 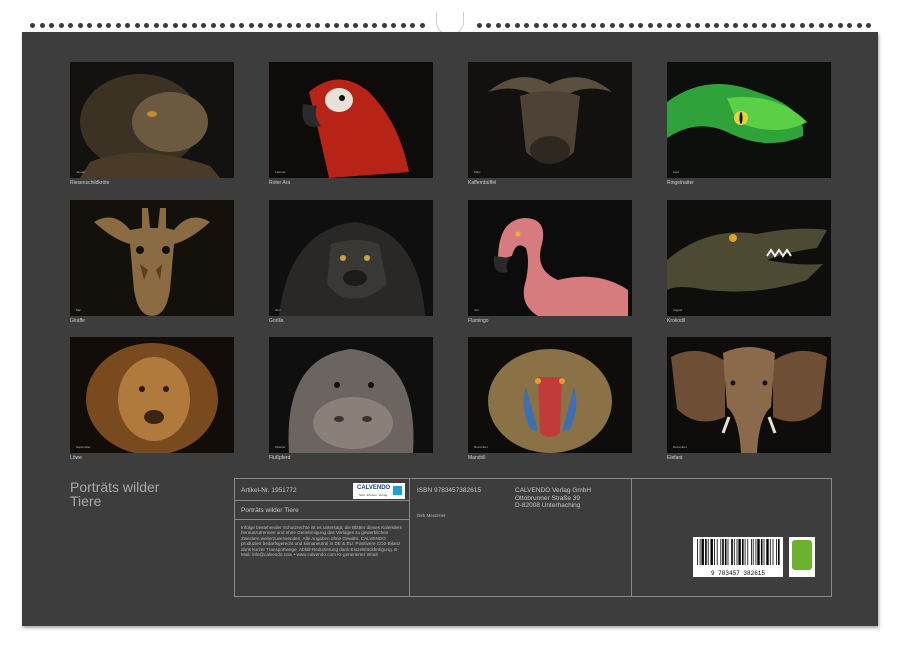 What do you see at coordinates (152, 258) in the screenshot?
I see `thumbnail-giraffe: Mai` at bounding box center [152, 258].